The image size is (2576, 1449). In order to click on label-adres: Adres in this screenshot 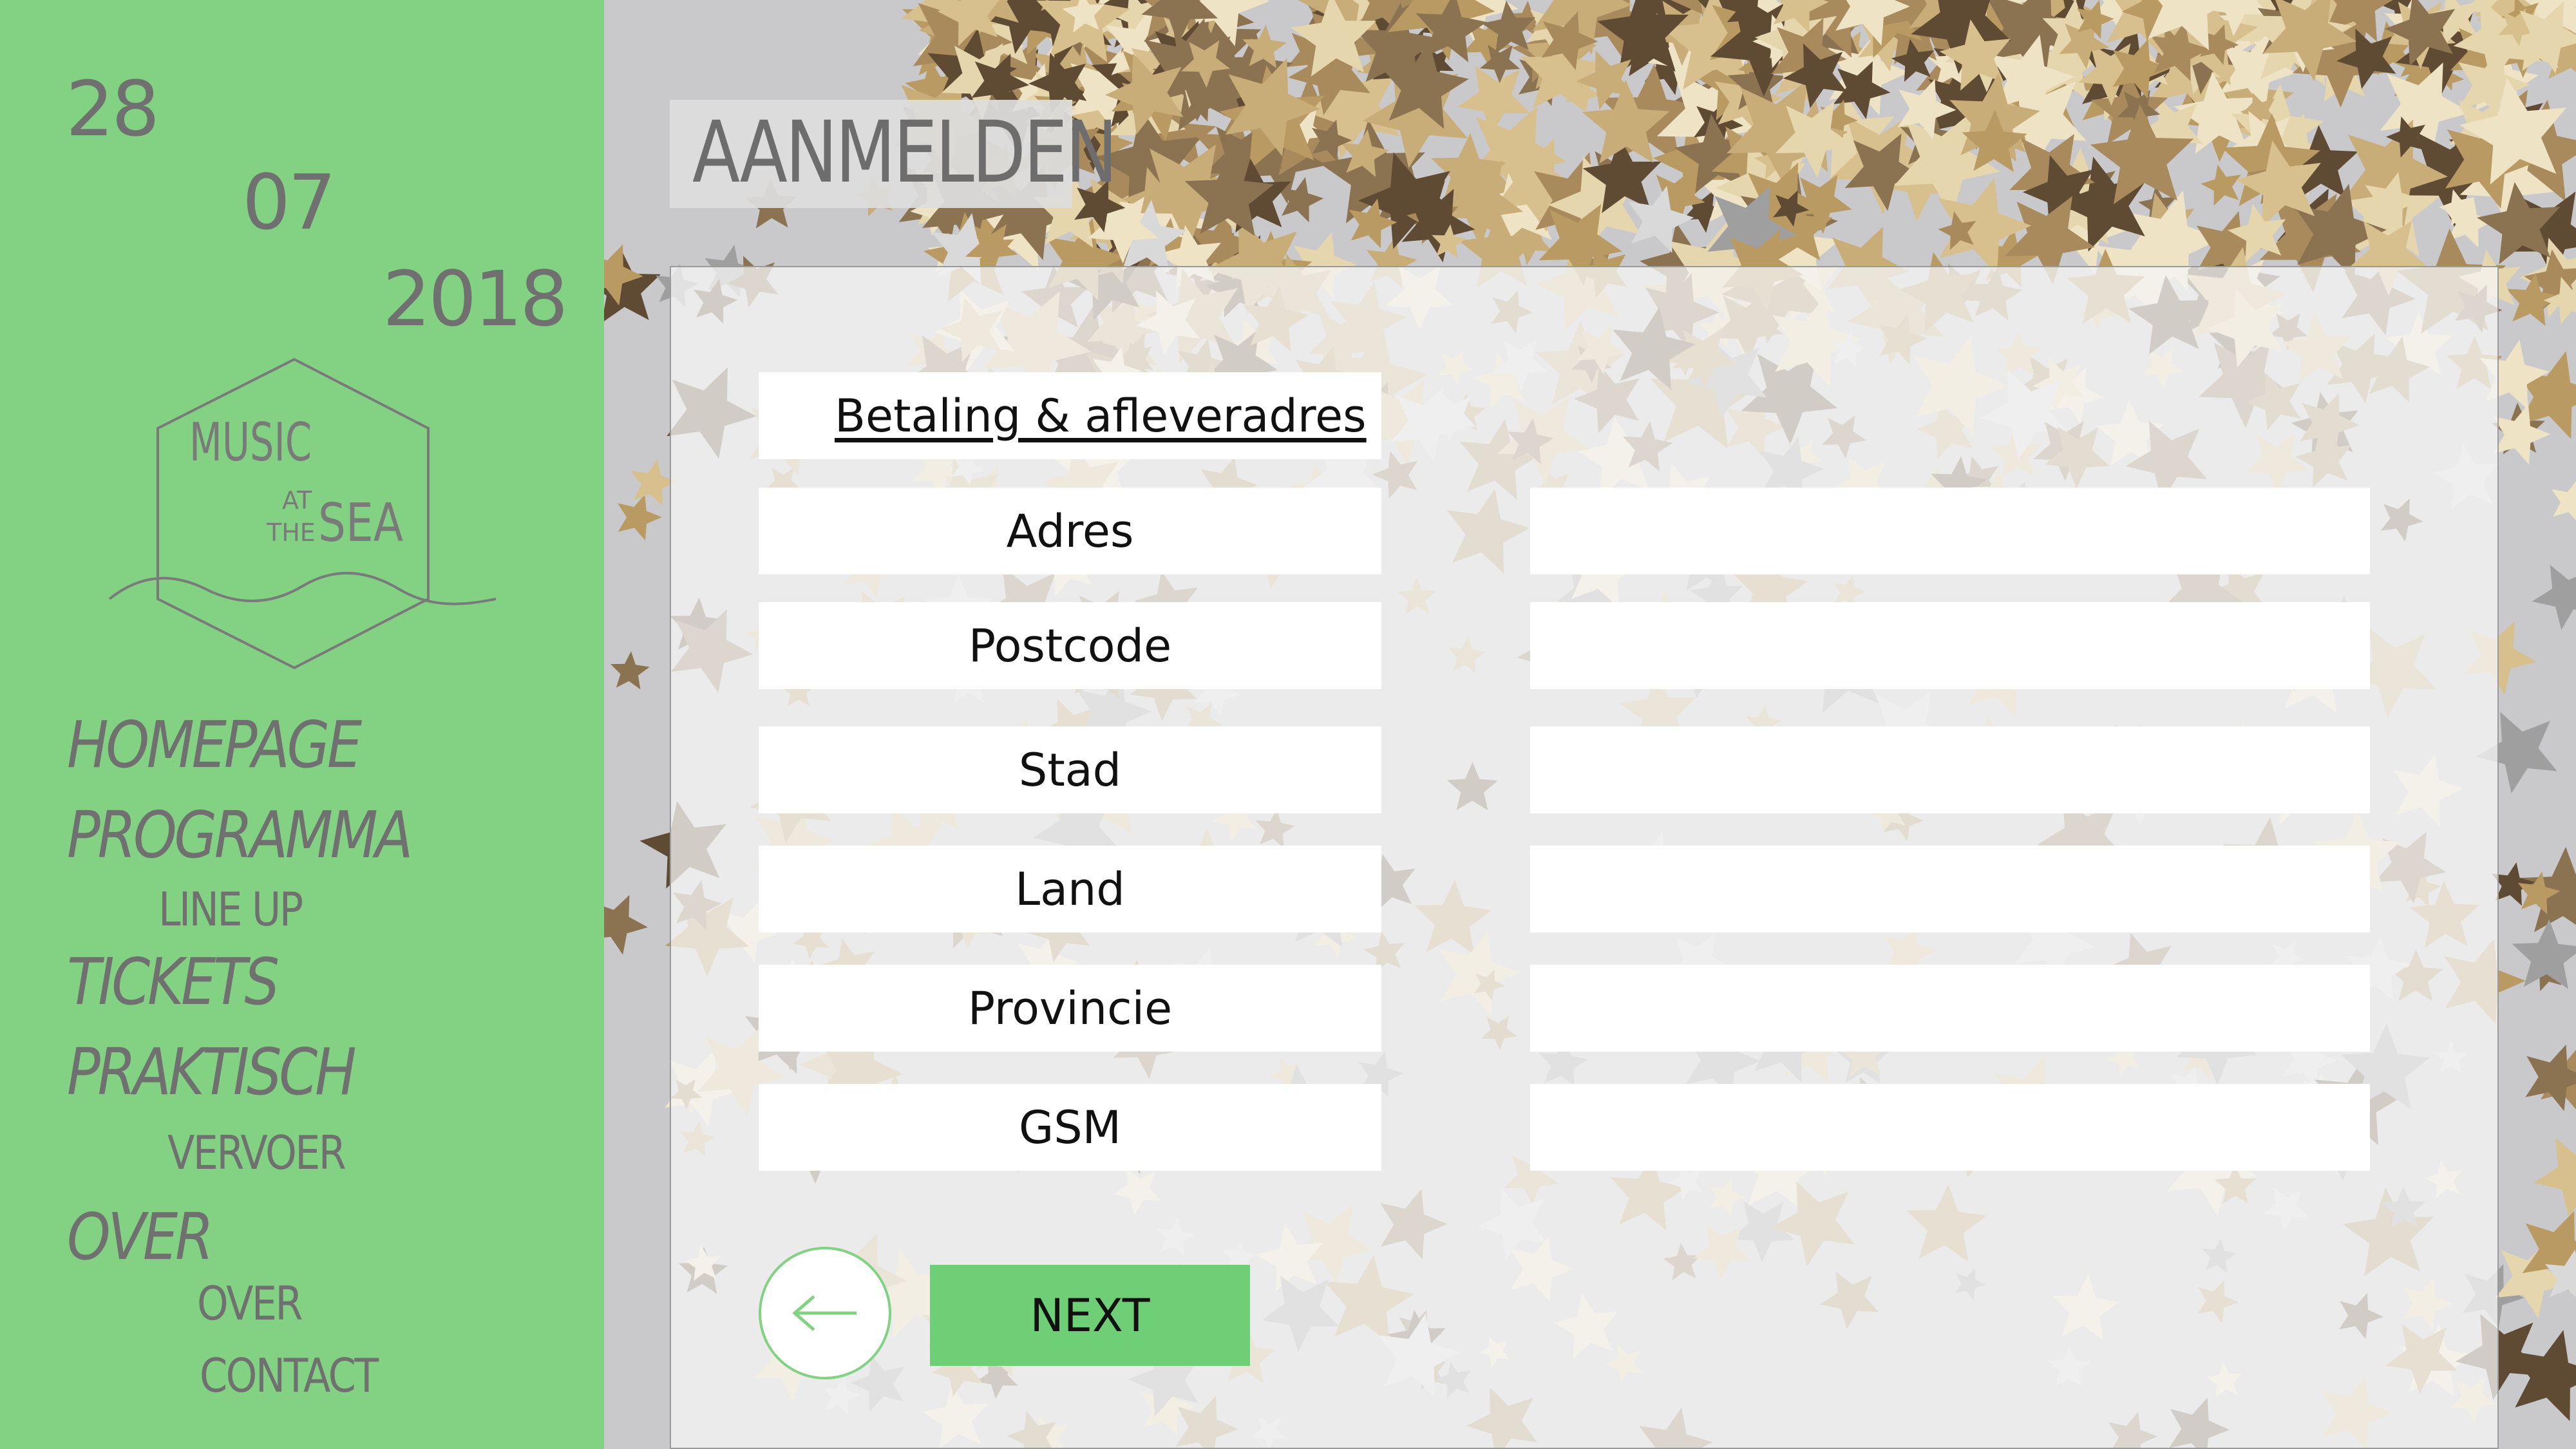, I will do `click(1070, 531)`.